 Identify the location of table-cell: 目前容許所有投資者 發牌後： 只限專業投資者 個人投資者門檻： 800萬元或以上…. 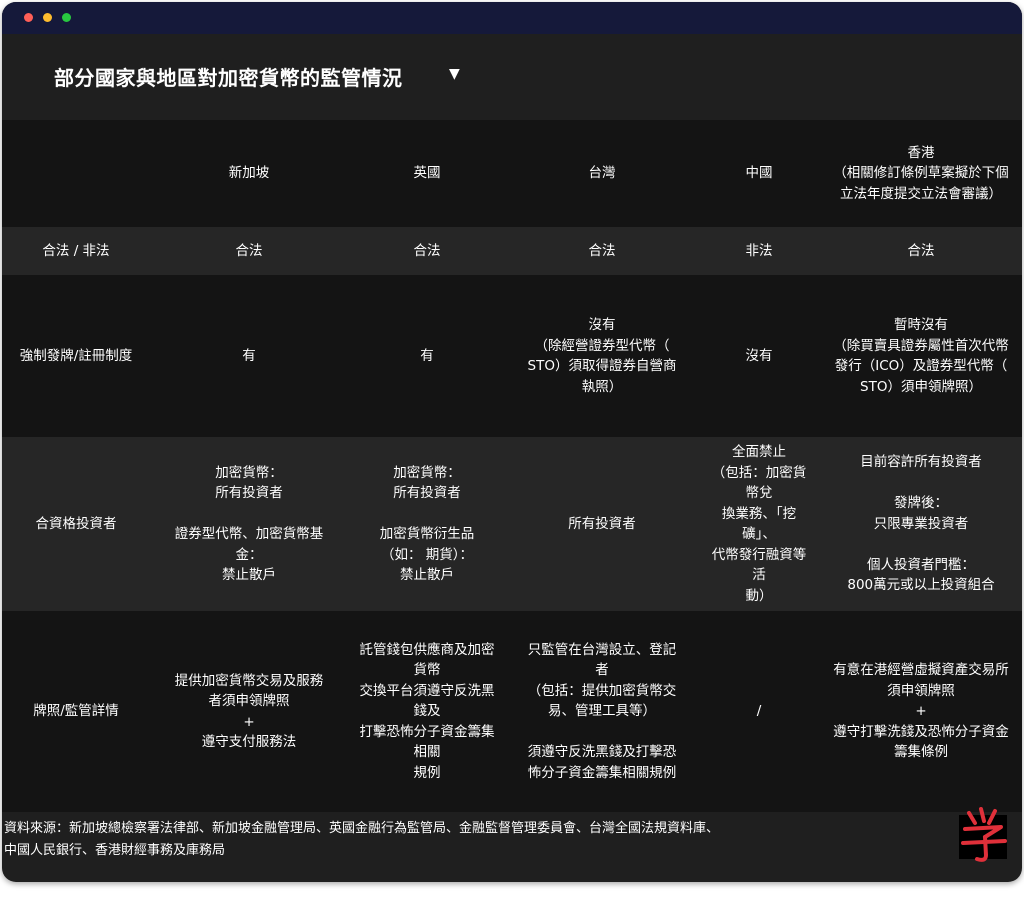
(921, 524).